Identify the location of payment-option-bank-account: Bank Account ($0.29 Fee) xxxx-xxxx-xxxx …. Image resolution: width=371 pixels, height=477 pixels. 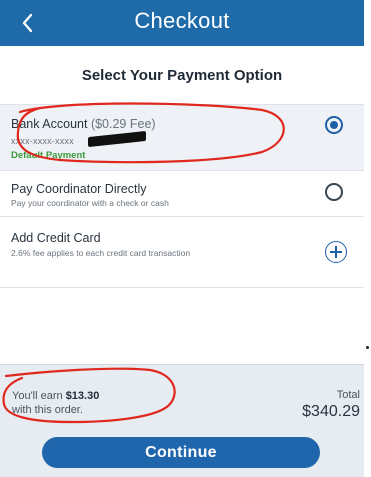
(182, 137).